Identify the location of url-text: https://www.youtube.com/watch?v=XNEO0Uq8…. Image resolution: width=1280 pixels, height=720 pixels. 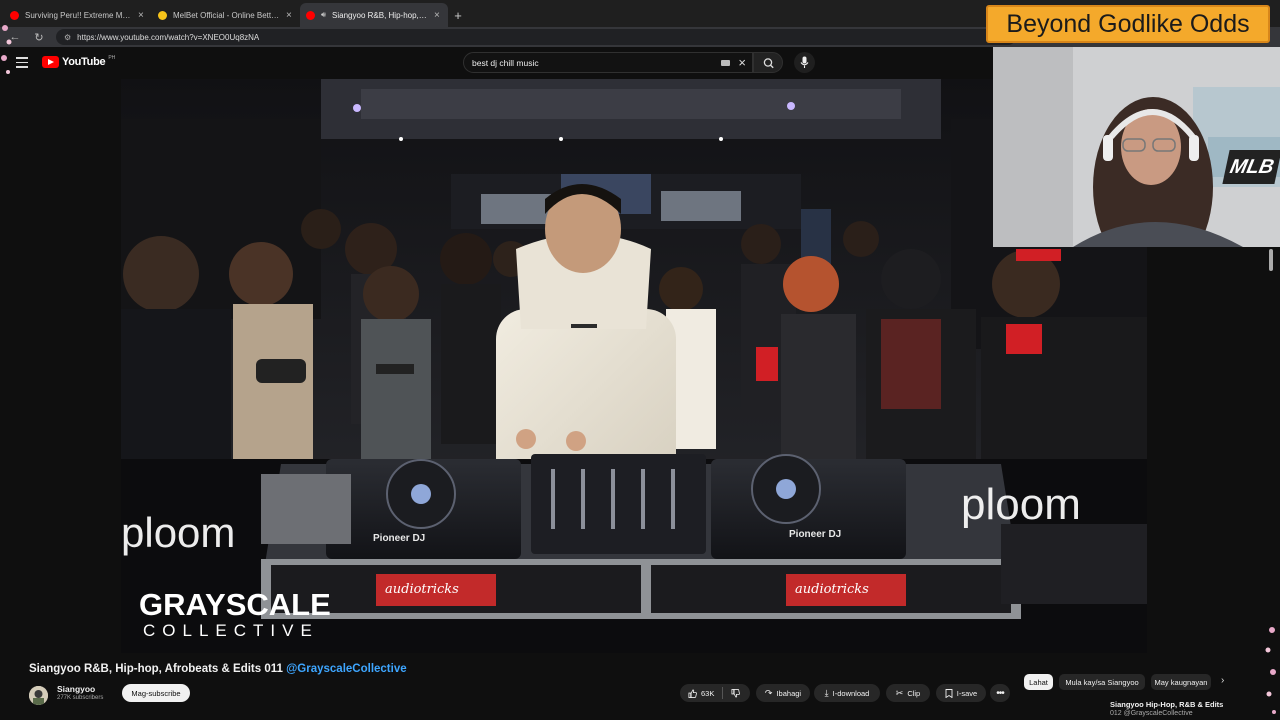
(168, 37).